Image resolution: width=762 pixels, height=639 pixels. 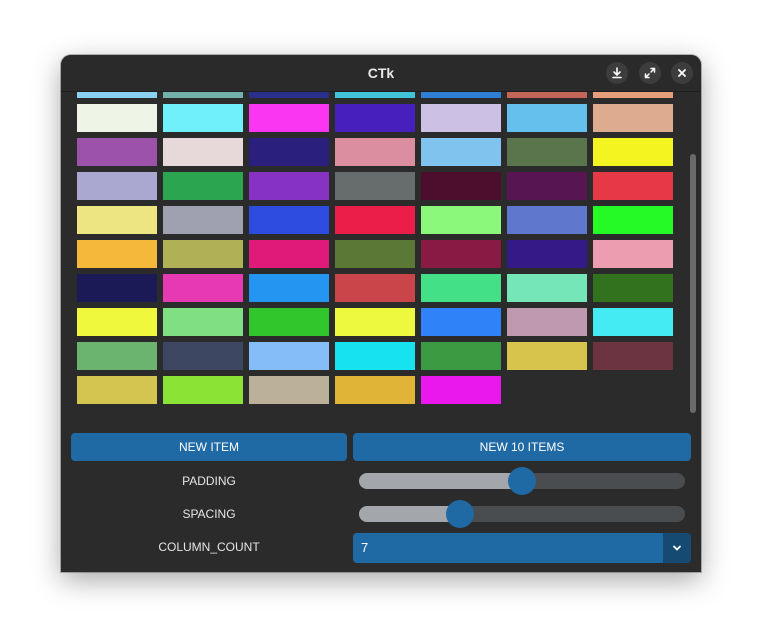 I want to click on spacing-slider-fill, so click(x=409, y=514).